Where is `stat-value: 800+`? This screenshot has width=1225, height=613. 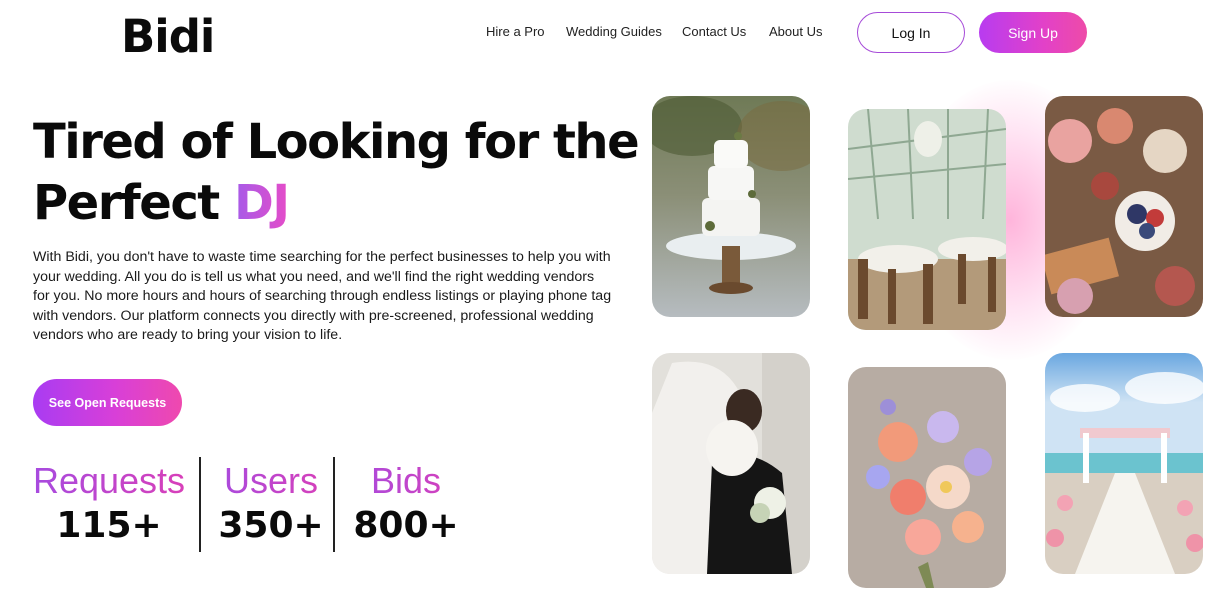 stat-value: 800+ is located at coordinates (406, 525).